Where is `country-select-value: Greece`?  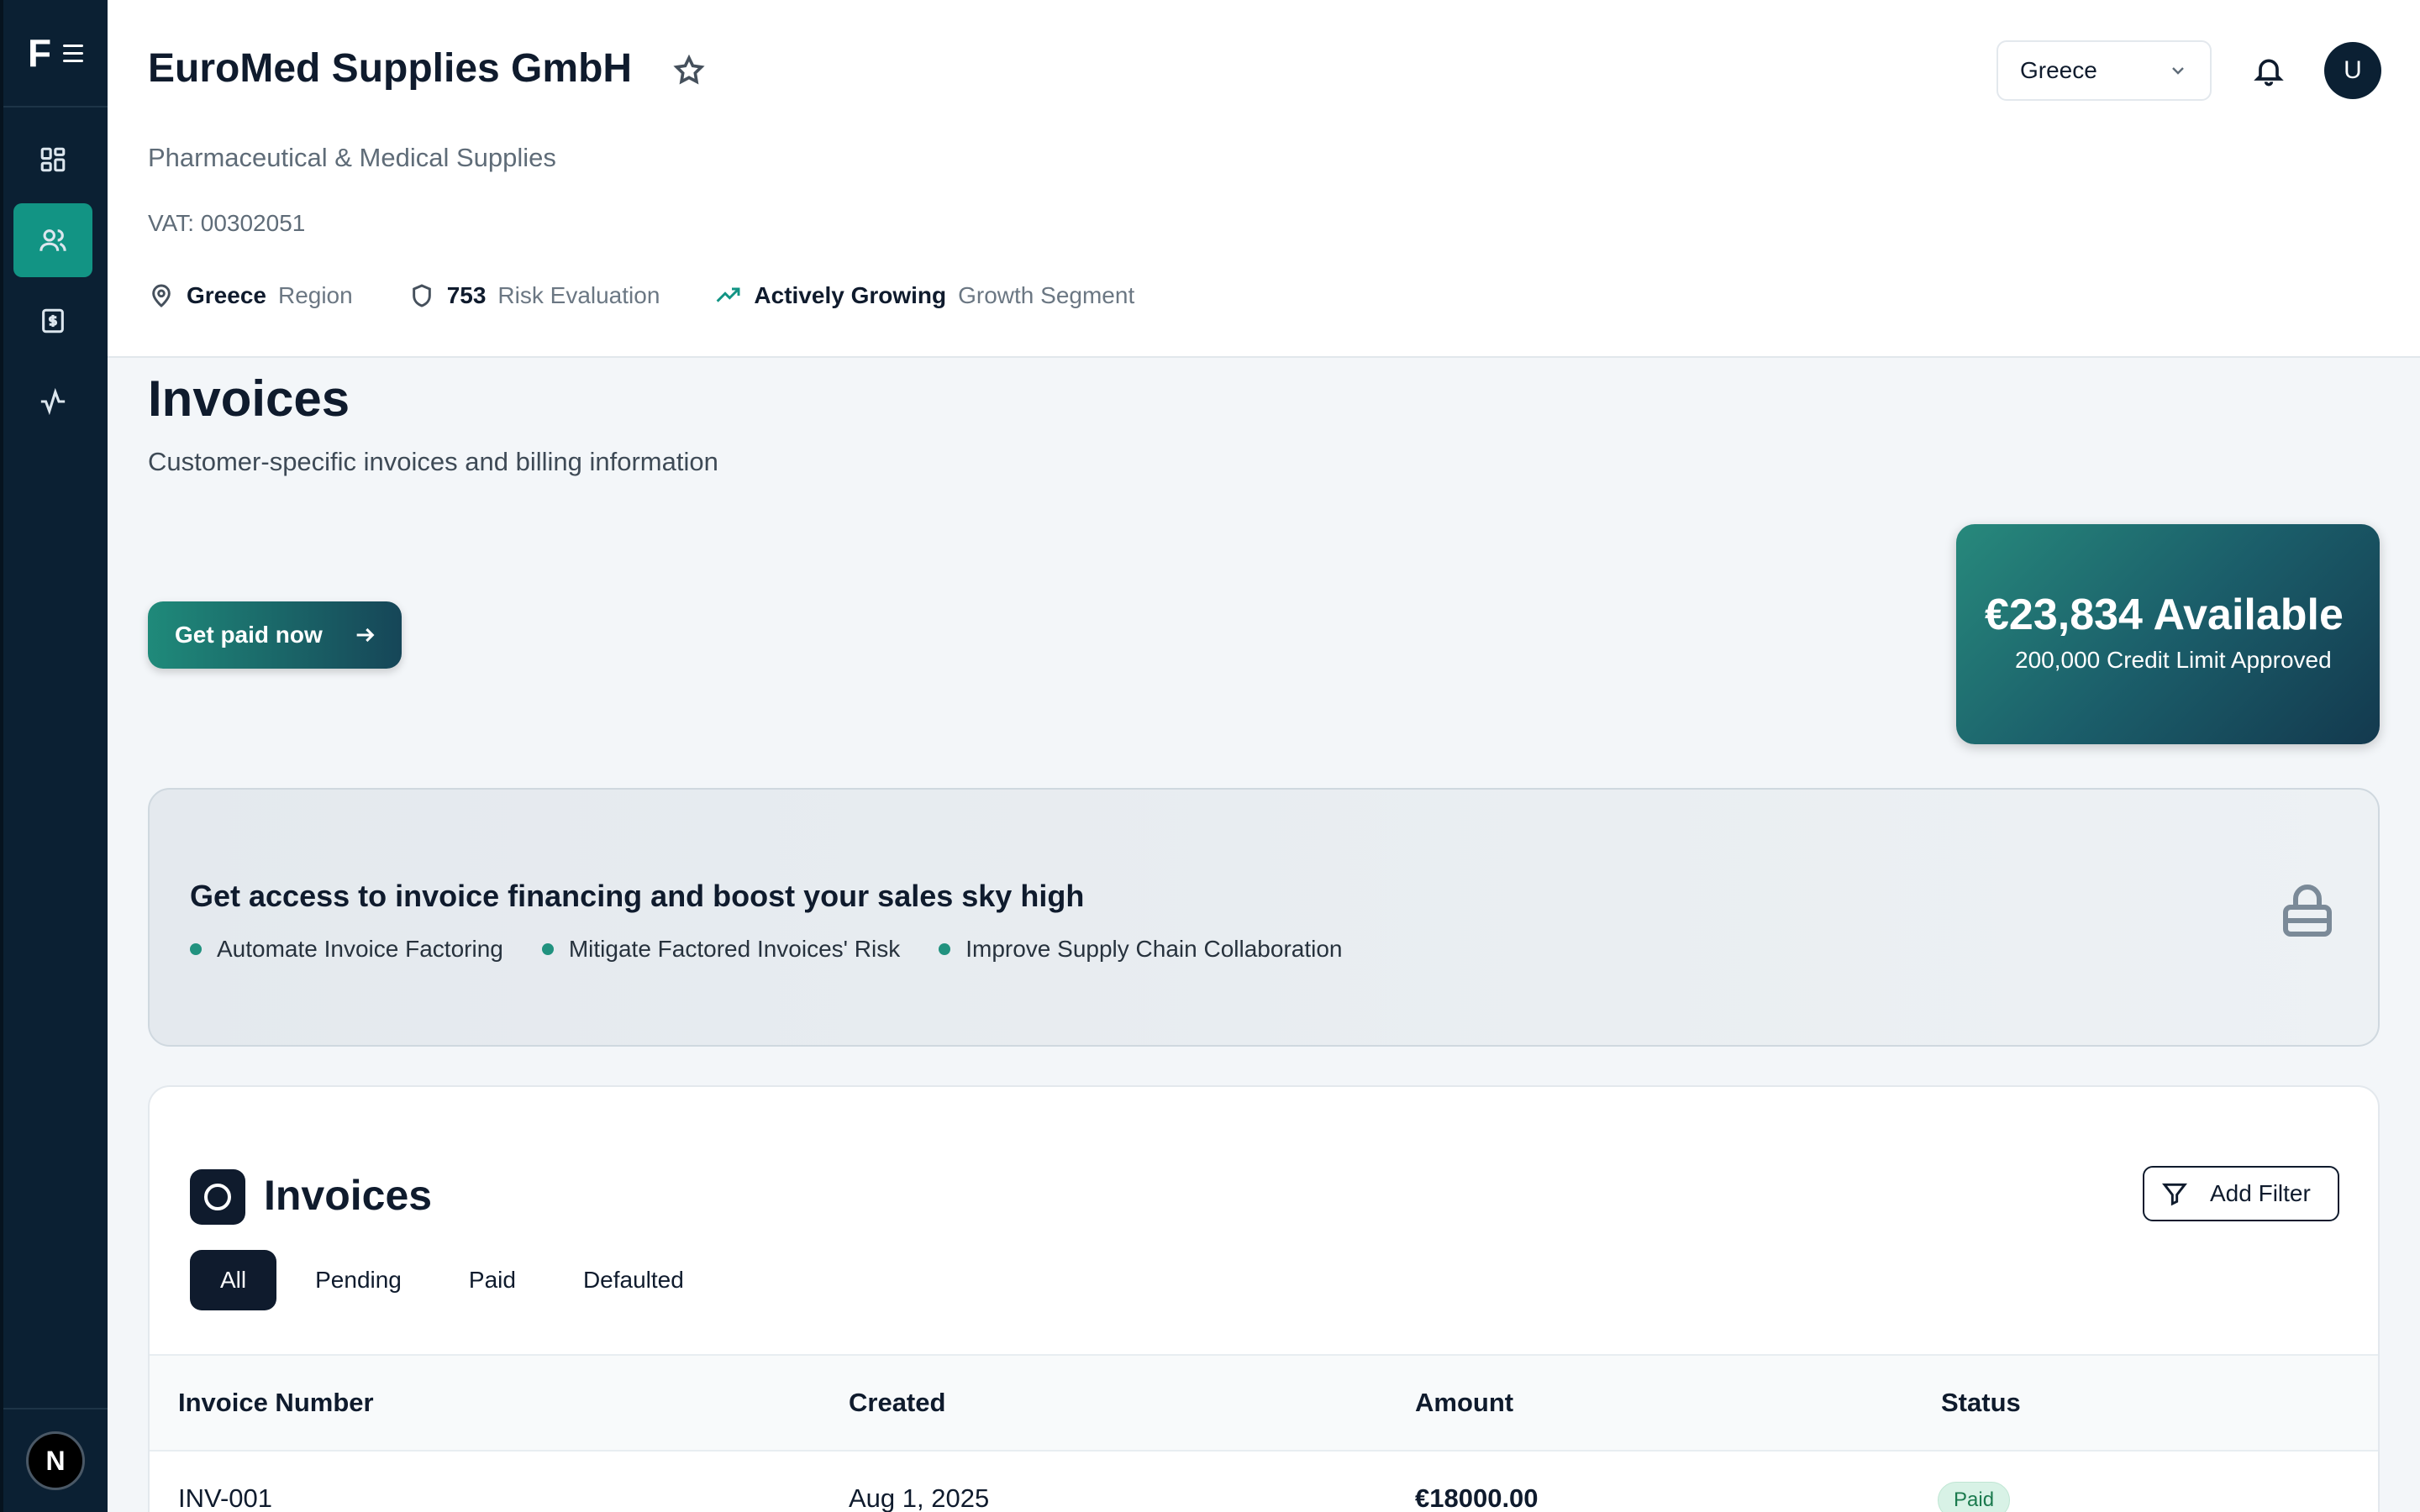 country-select-value: Greece is located at coordinates (2058, 70).